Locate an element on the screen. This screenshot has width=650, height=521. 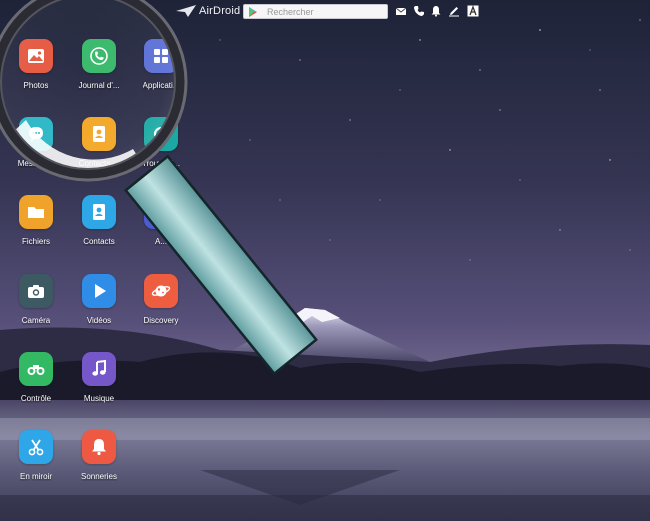
app-controle: Contrôle is located at coordinates (36, 384).